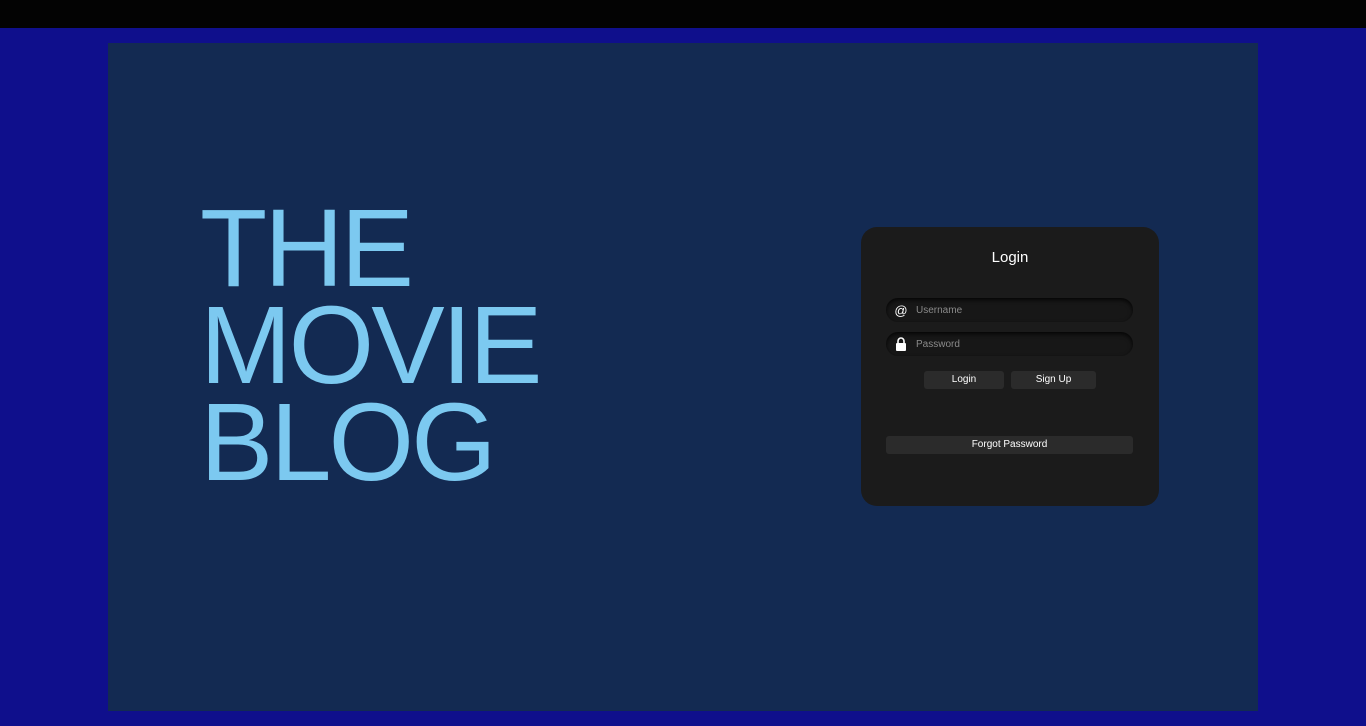 The width and height of the screenshot is (1366, 726). I want to click on site-title-line-3: BLOG, so click(348, 442).